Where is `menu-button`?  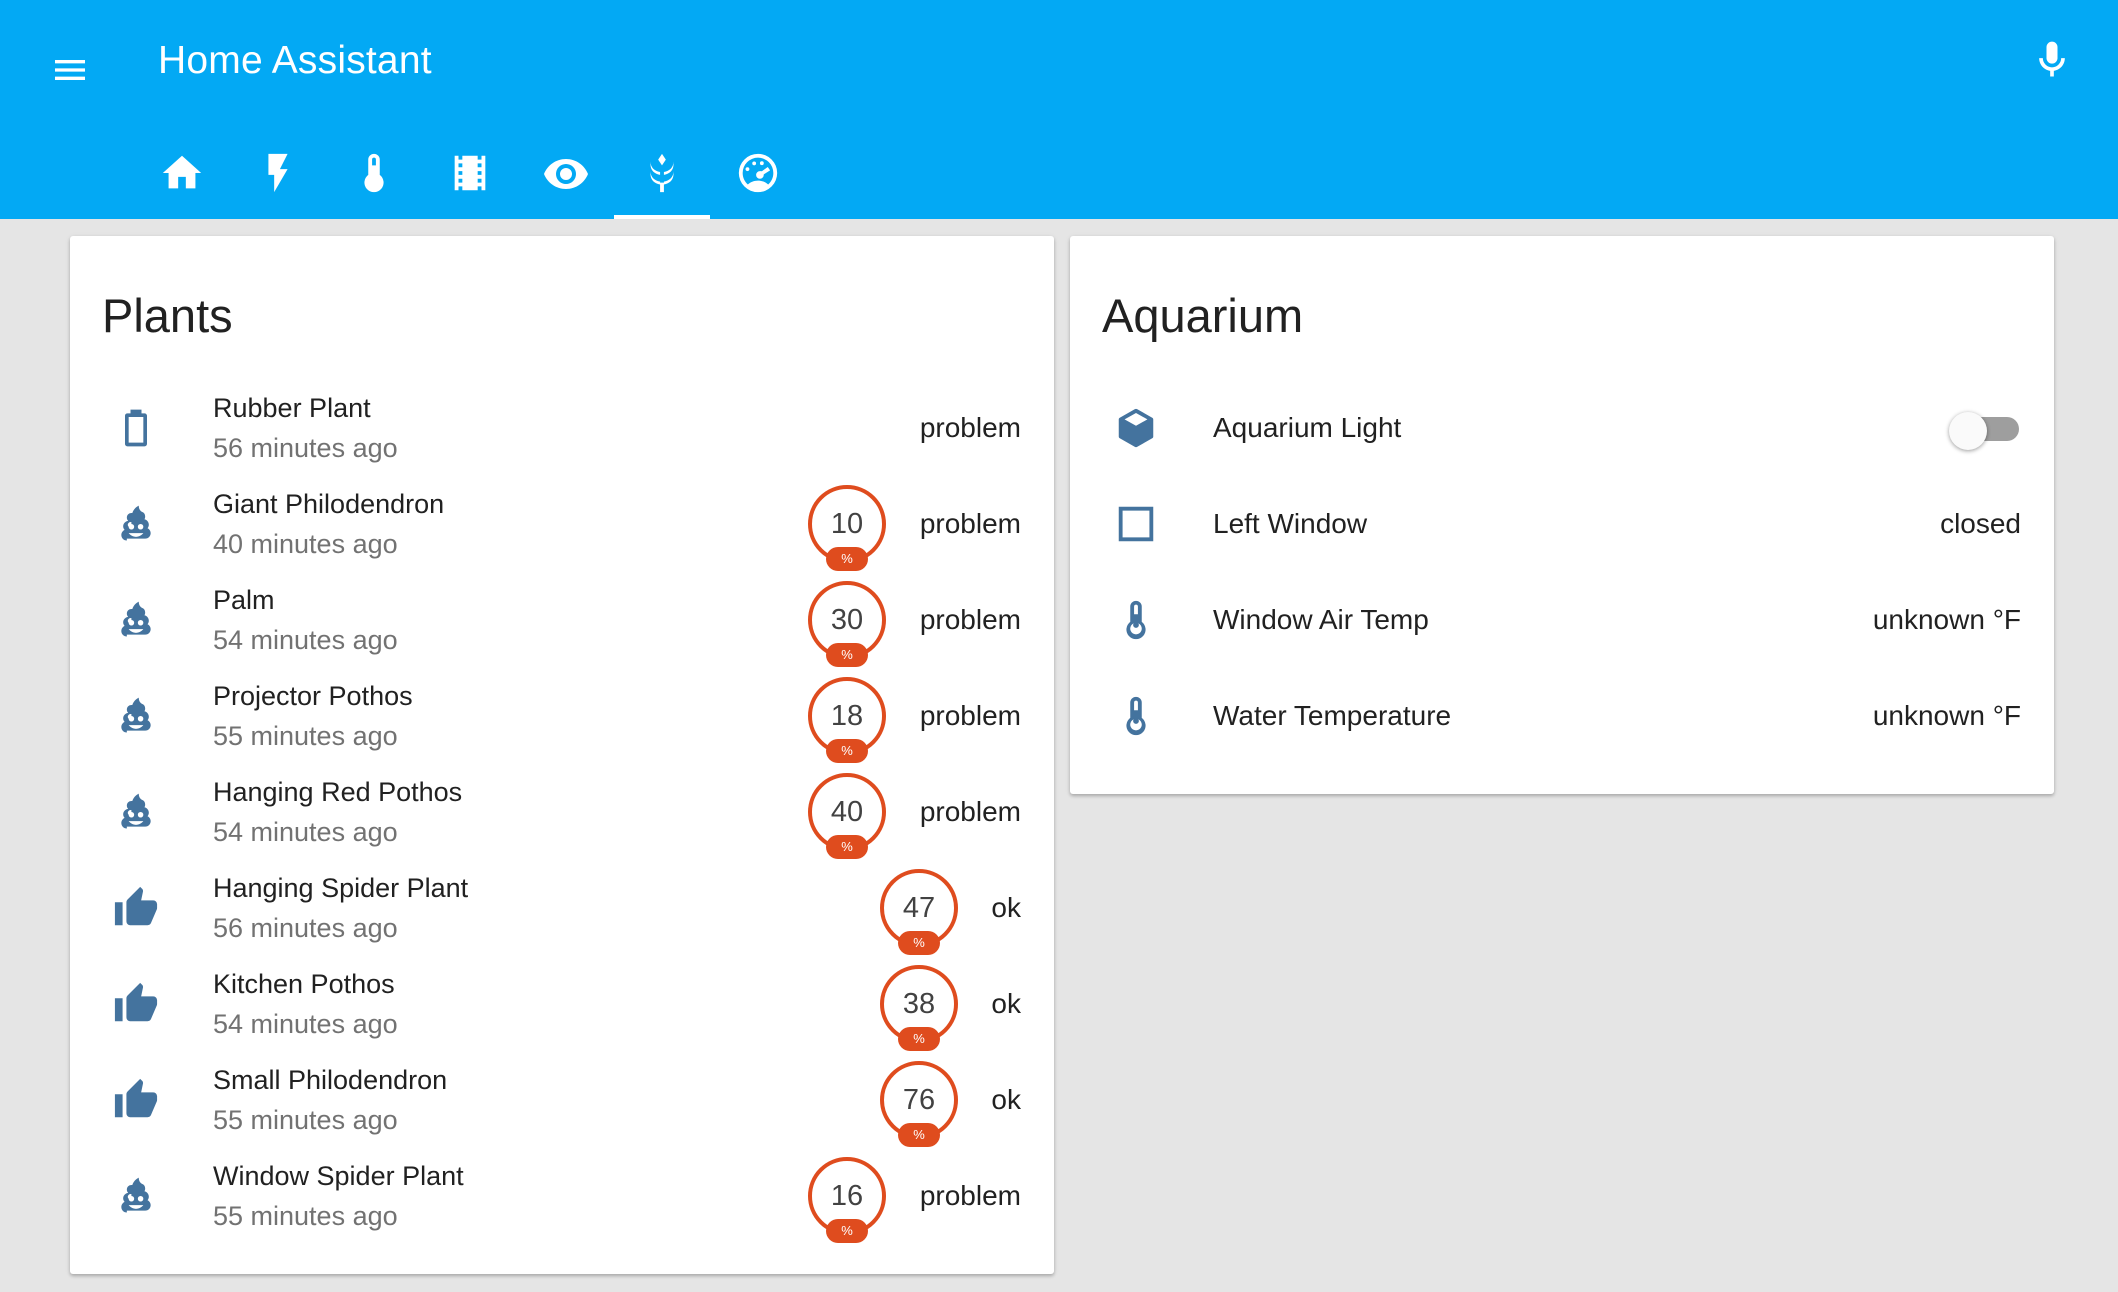
menu-button is located at coordinates (70, 70).